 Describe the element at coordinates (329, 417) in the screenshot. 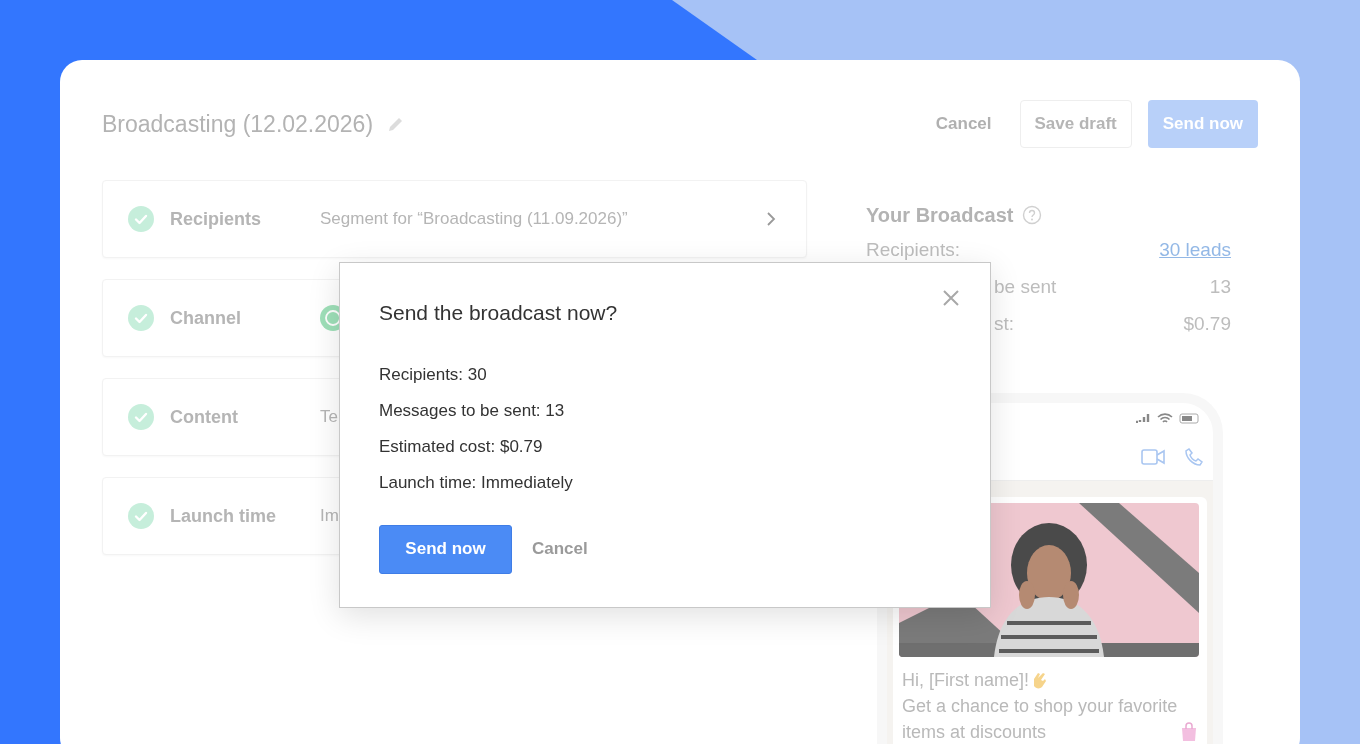

I see `step-value: Te` at that location.